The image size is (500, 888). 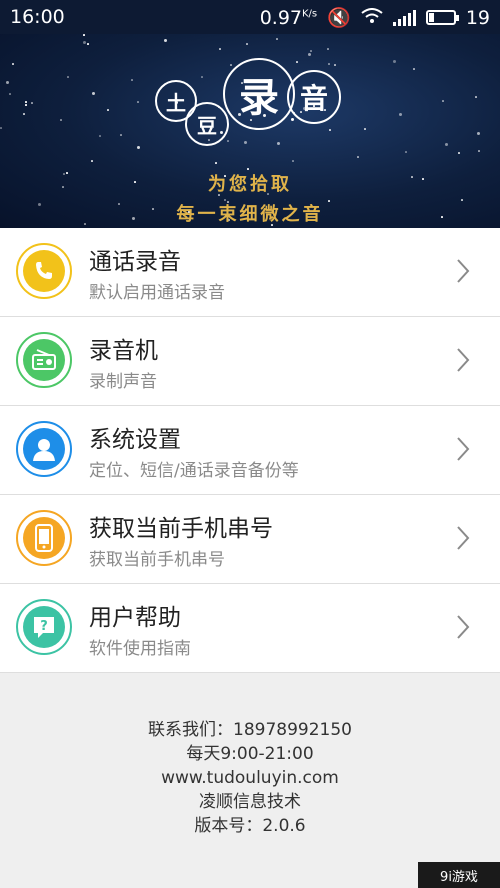 What do you see at coordinates (250, 272) in the screenshot?
I see `menu-item-call-recording: 通话录音 默认启用通话录音` at bounding box center [250, 272].